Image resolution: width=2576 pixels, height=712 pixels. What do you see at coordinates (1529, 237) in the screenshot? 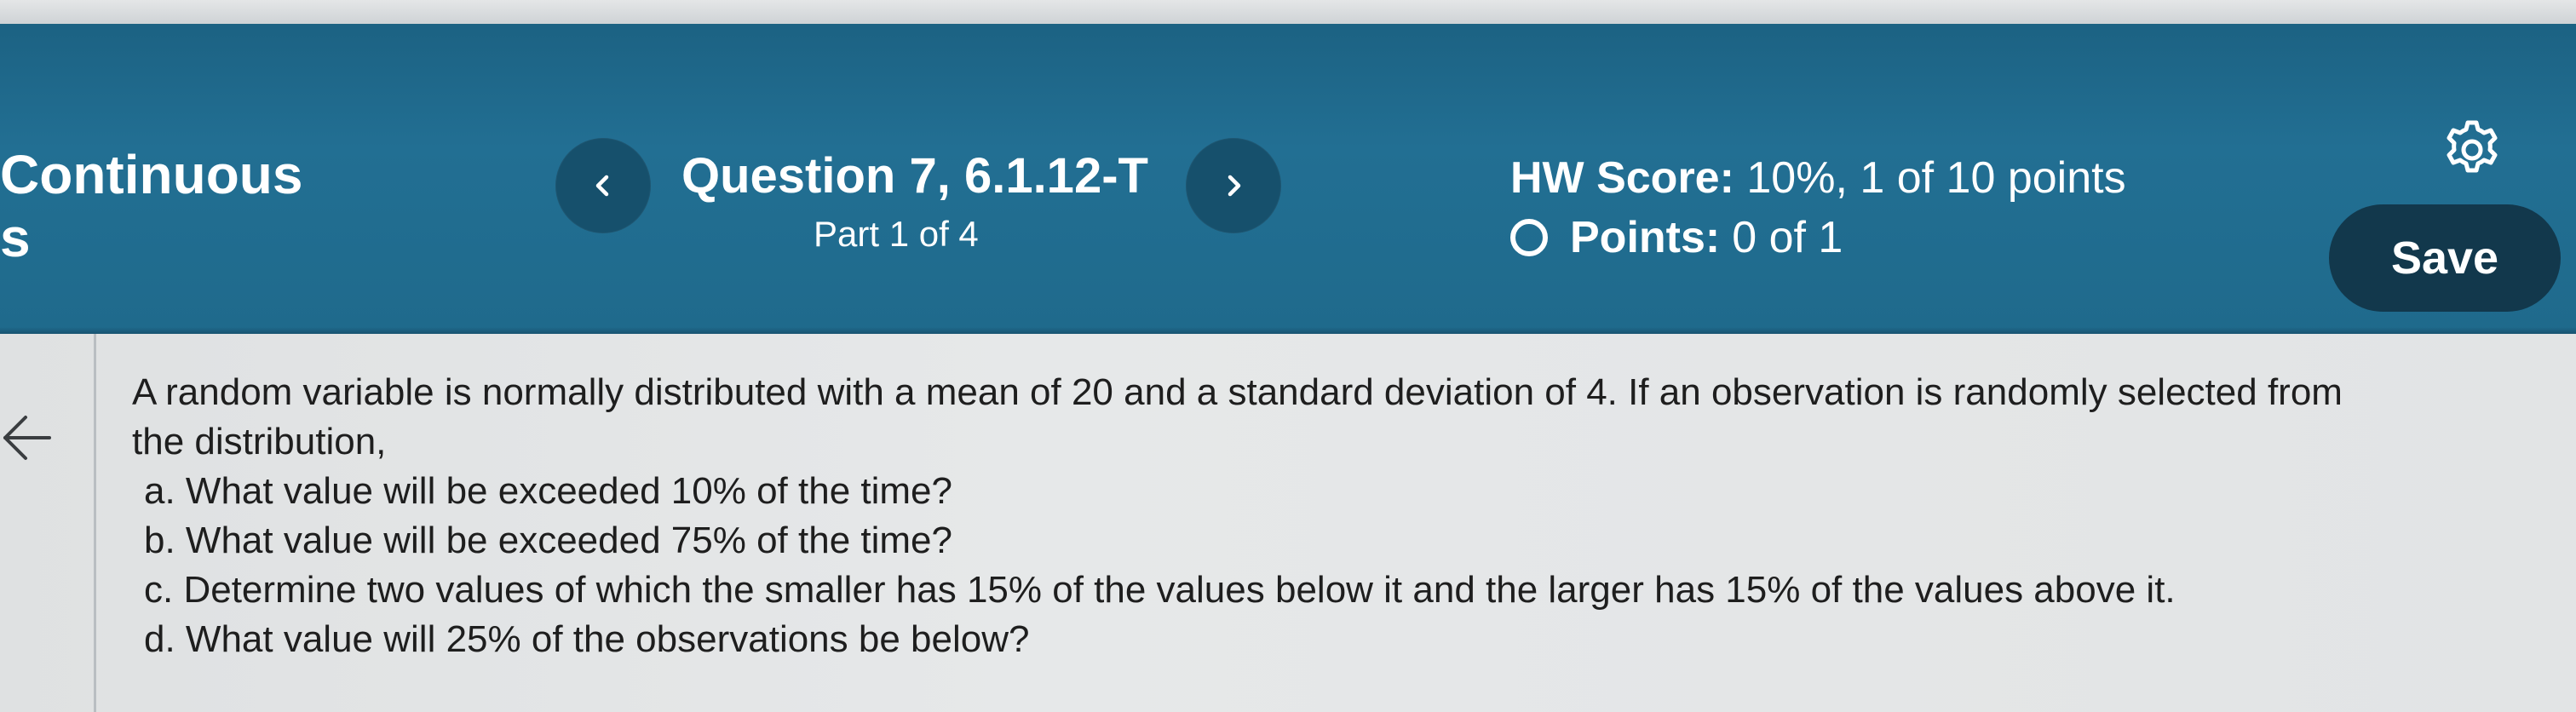
I see `status-circle-icon` at bounding box center [1529, 237].